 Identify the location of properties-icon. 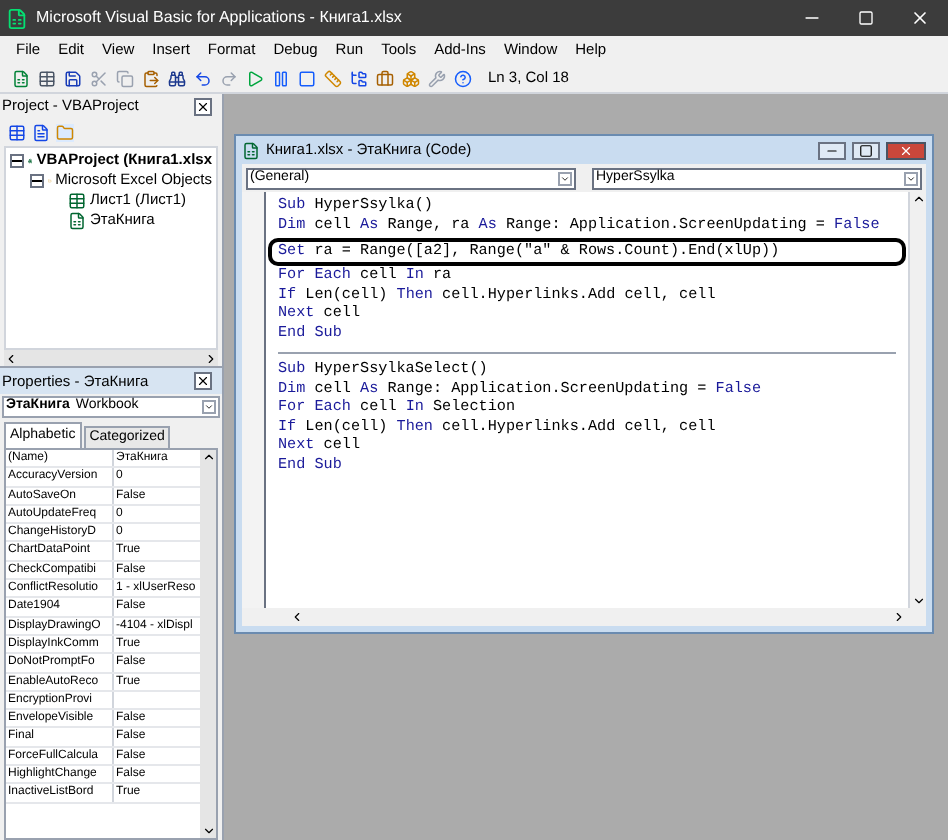
(385, 78).